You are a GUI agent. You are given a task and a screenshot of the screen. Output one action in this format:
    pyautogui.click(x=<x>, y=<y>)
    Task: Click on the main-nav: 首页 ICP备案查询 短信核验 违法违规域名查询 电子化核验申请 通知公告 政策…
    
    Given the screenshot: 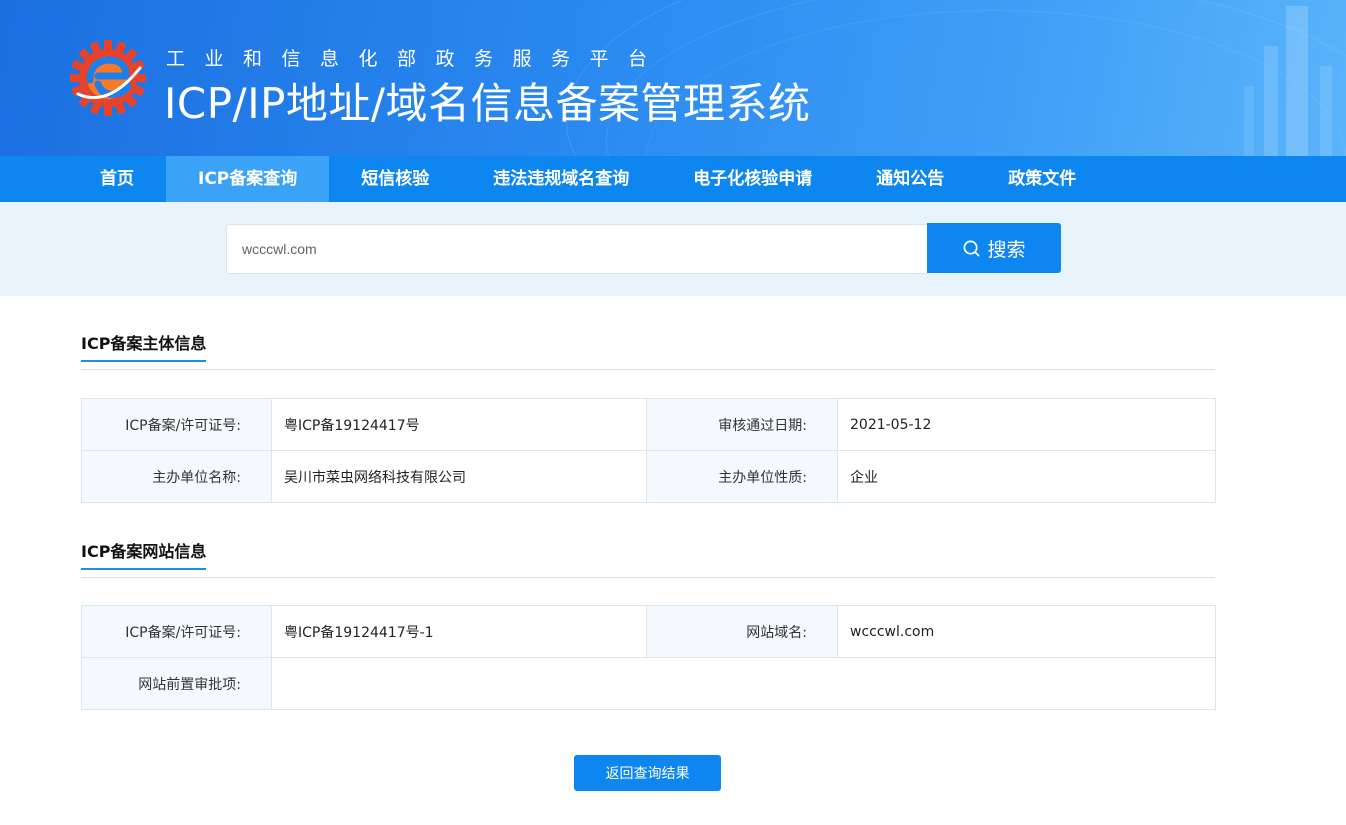 What is the action you would take?
    pyautogui.click(x=673, y=179)
    